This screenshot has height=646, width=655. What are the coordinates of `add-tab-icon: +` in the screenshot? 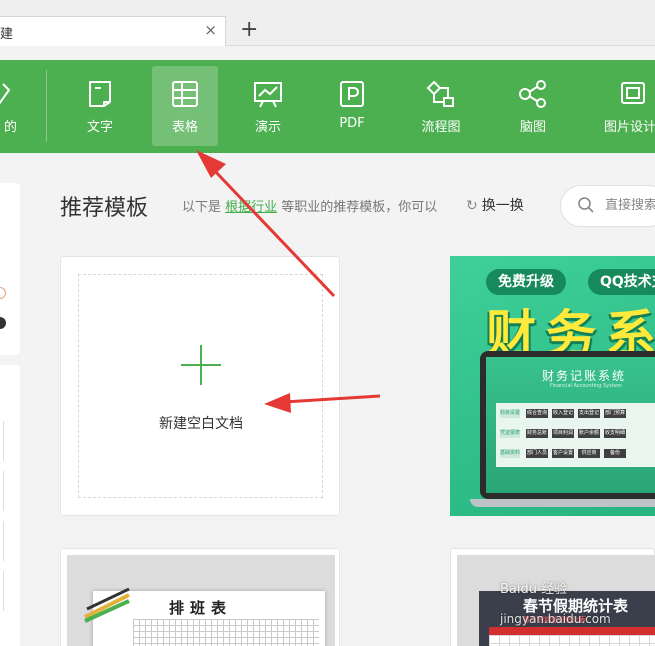 It's located at (249, 30).